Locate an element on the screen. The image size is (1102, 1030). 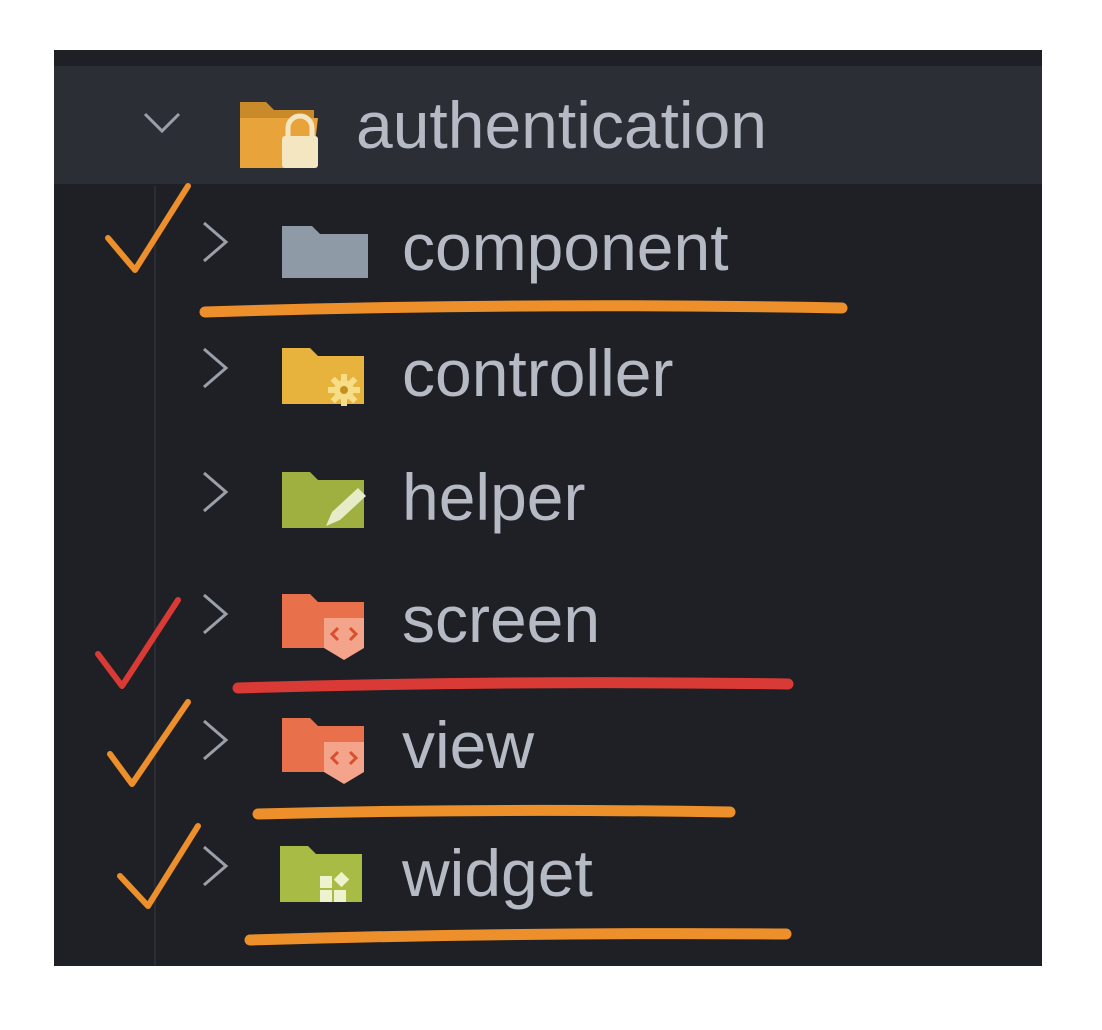
folder-plain-icon is located at coordinates (325, 252).